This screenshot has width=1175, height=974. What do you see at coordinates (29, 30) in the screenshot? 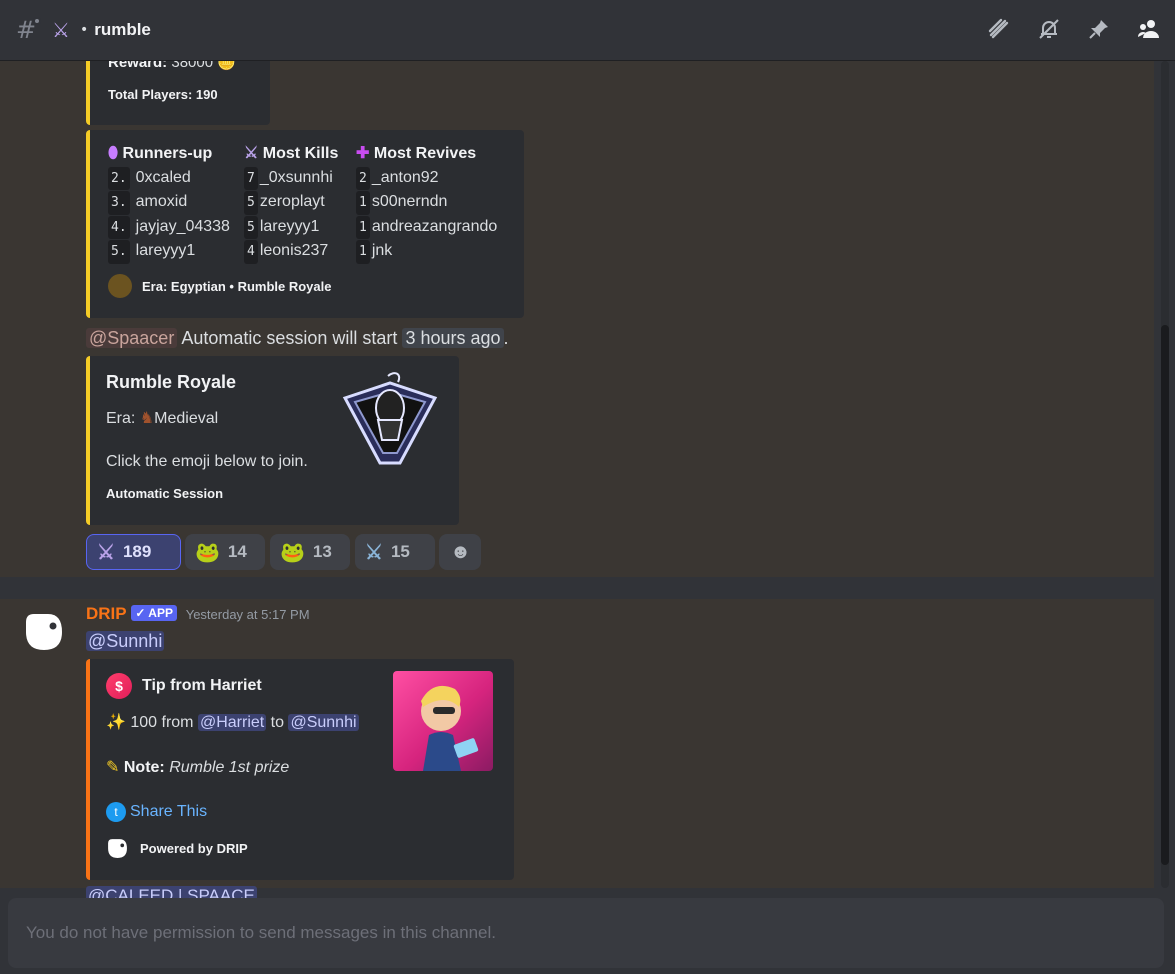
I see `channel-hash-icon: #` at bounding box center [29, 30].